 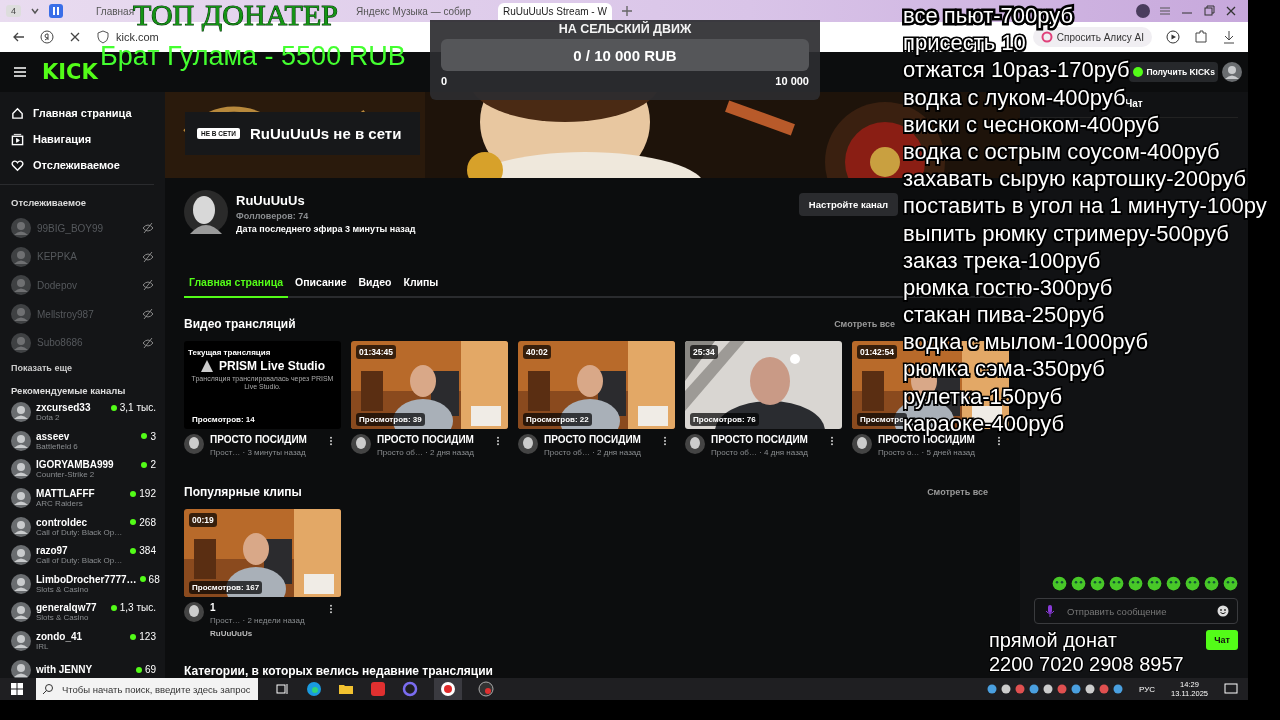 I want to click on duration-badge: 01:42:54, so click(x=877, y=352).